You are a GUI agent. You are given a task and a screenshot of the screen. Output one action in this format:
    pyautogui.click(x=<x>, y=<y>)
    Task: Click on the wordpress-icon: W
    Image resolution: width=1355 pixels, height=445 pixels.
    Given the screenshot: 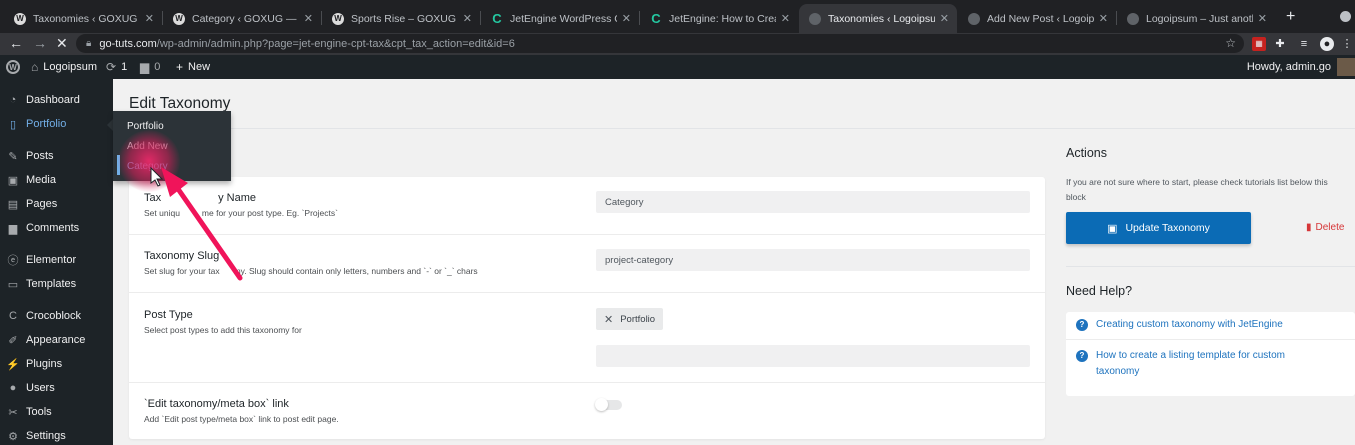 What is the action you would take?
    pyautogui.click(x=20, y=18)
    